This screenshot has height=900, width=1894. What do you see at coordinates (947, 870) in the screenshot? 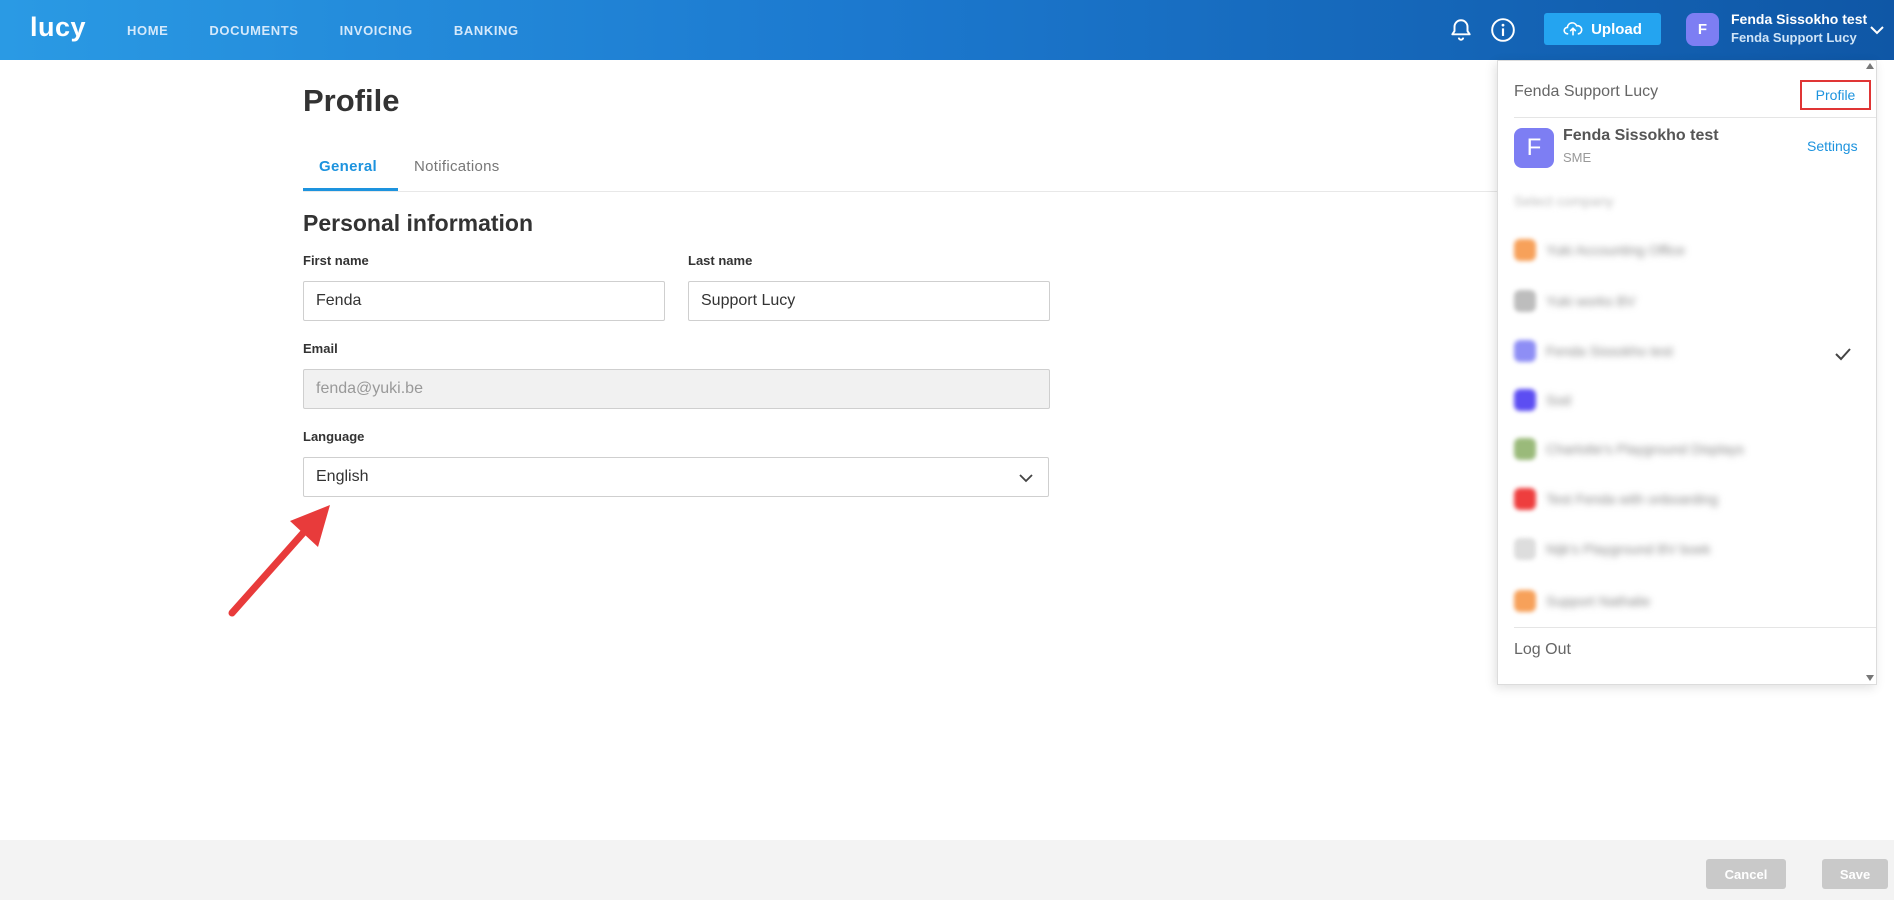
I see `form-footer: Cancel Save` at bounding box center [947, 870].